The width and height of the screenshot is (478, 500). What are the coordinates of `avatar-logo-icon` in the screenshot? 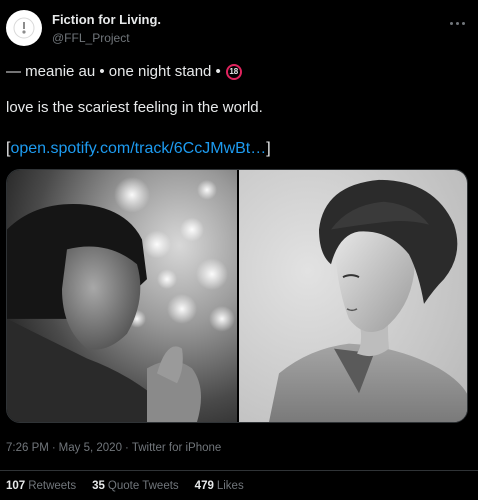 It's located at (24, 28).